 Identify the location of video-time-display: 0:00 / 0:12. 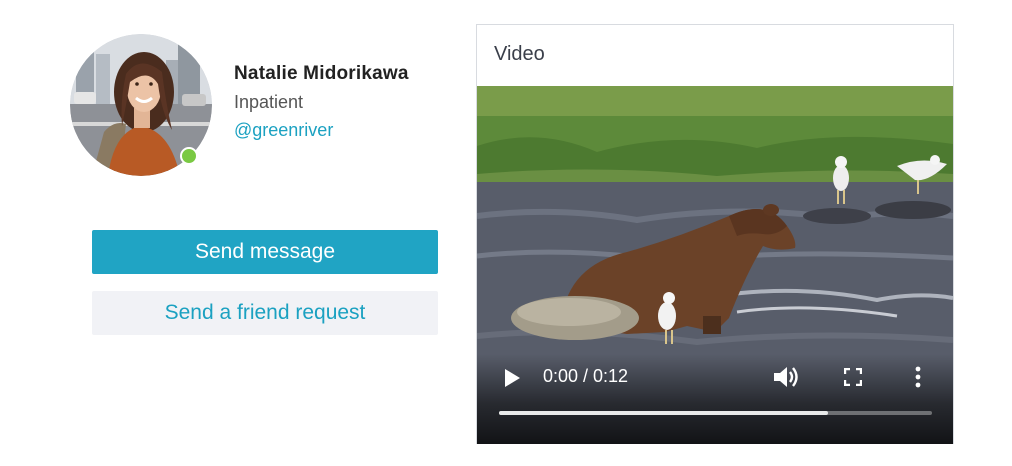
(586, 376).